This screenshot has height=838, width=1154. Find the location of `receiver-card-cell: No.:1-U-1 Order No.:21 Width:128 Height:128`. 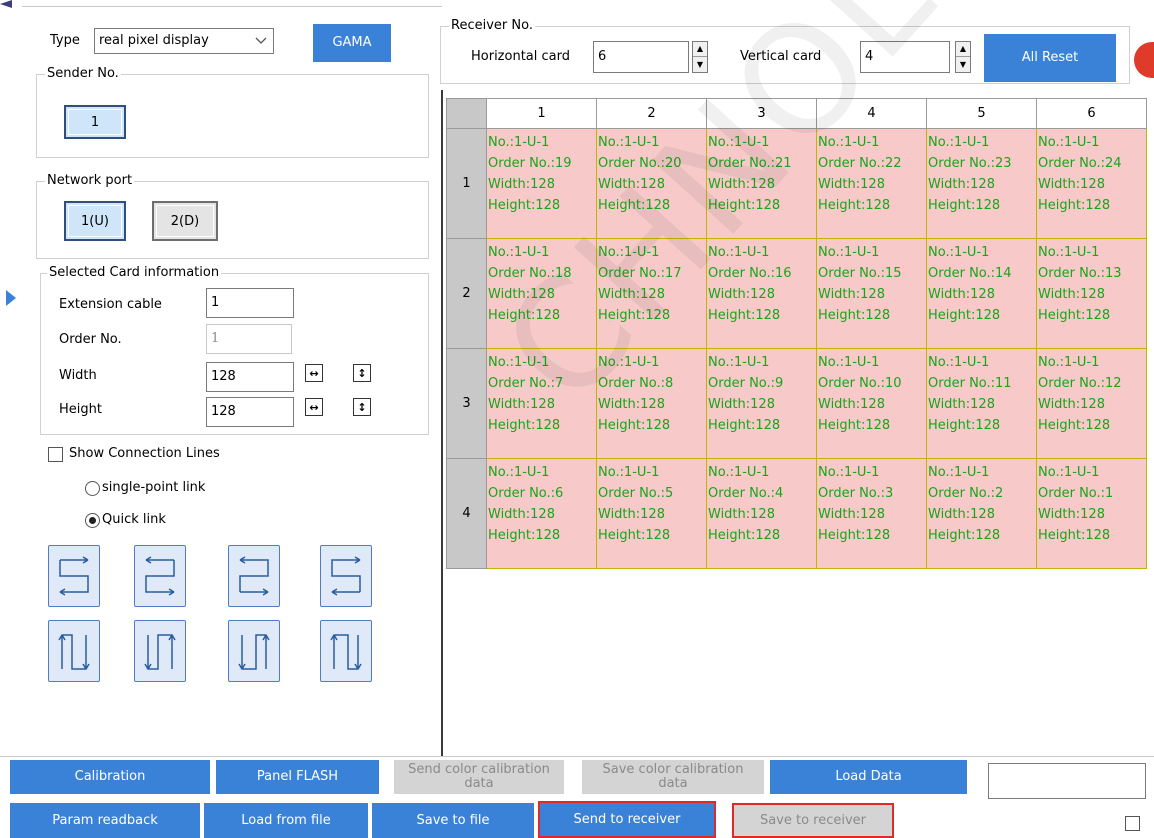

receiver-card-cell: No.:1-U-1 Order No.:21 Width:128 Height:128 is located at coordinates (761, 183).